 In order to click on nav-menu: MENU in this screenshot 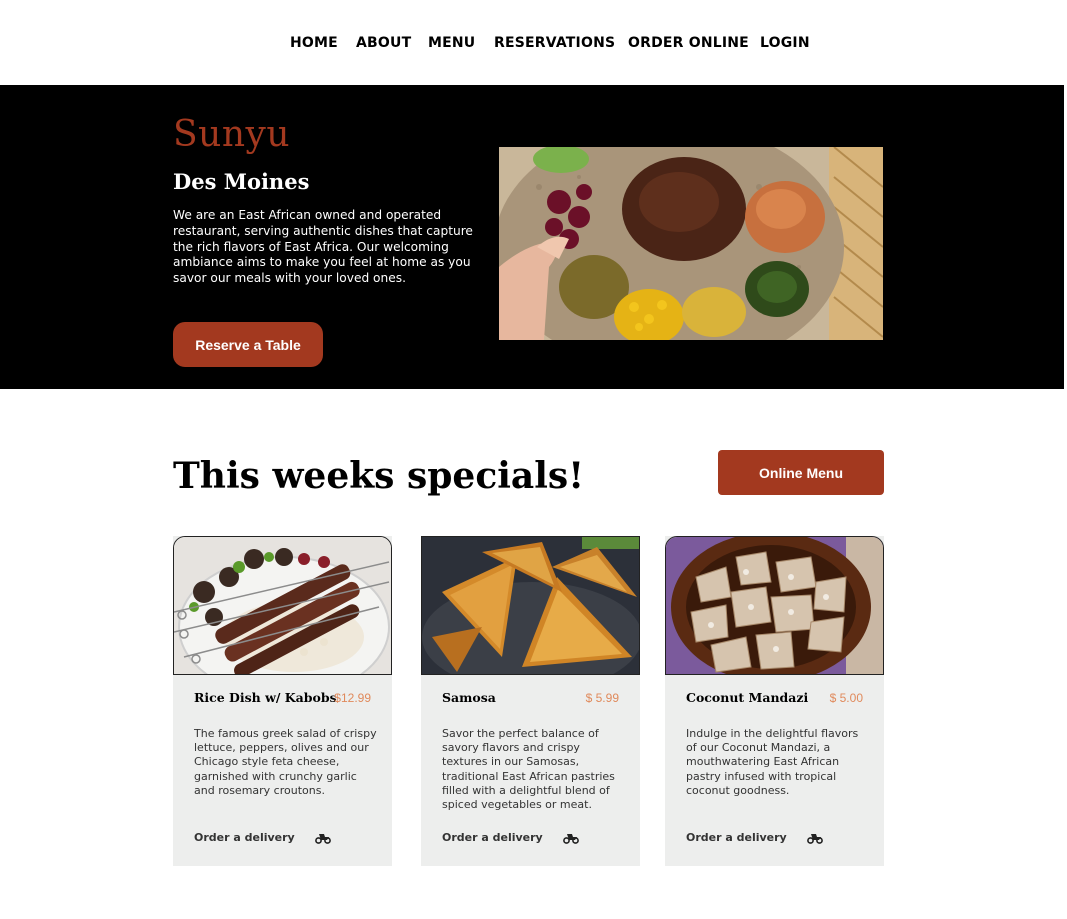, I will do `click(451, 43)`.